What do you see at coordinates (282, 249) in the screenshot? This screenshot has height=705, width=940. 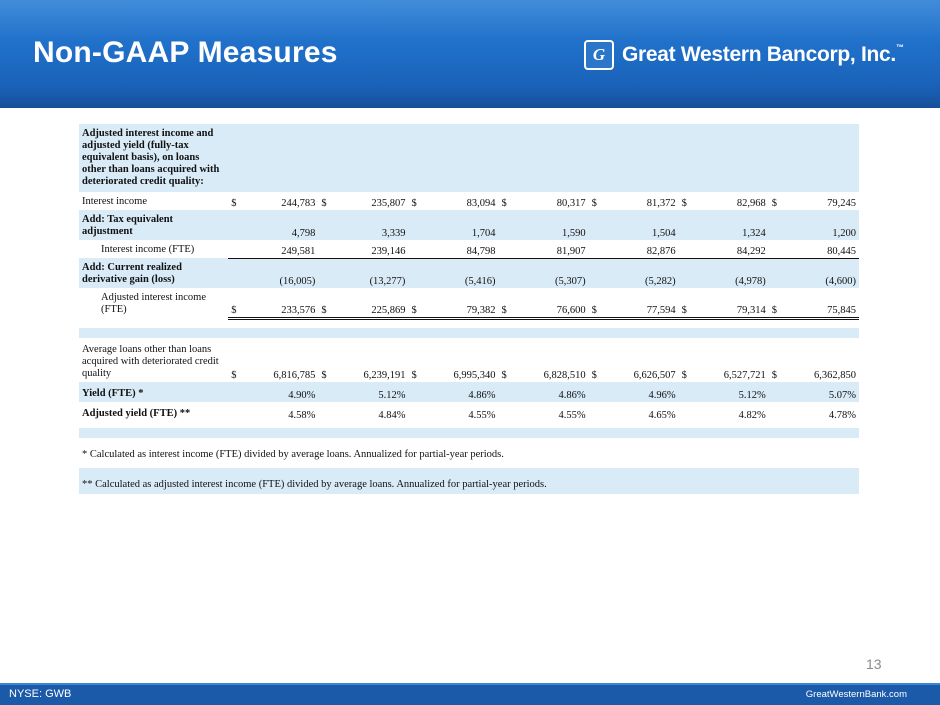 I see `table-cell: 249,581` at bounding box center [282, 249].